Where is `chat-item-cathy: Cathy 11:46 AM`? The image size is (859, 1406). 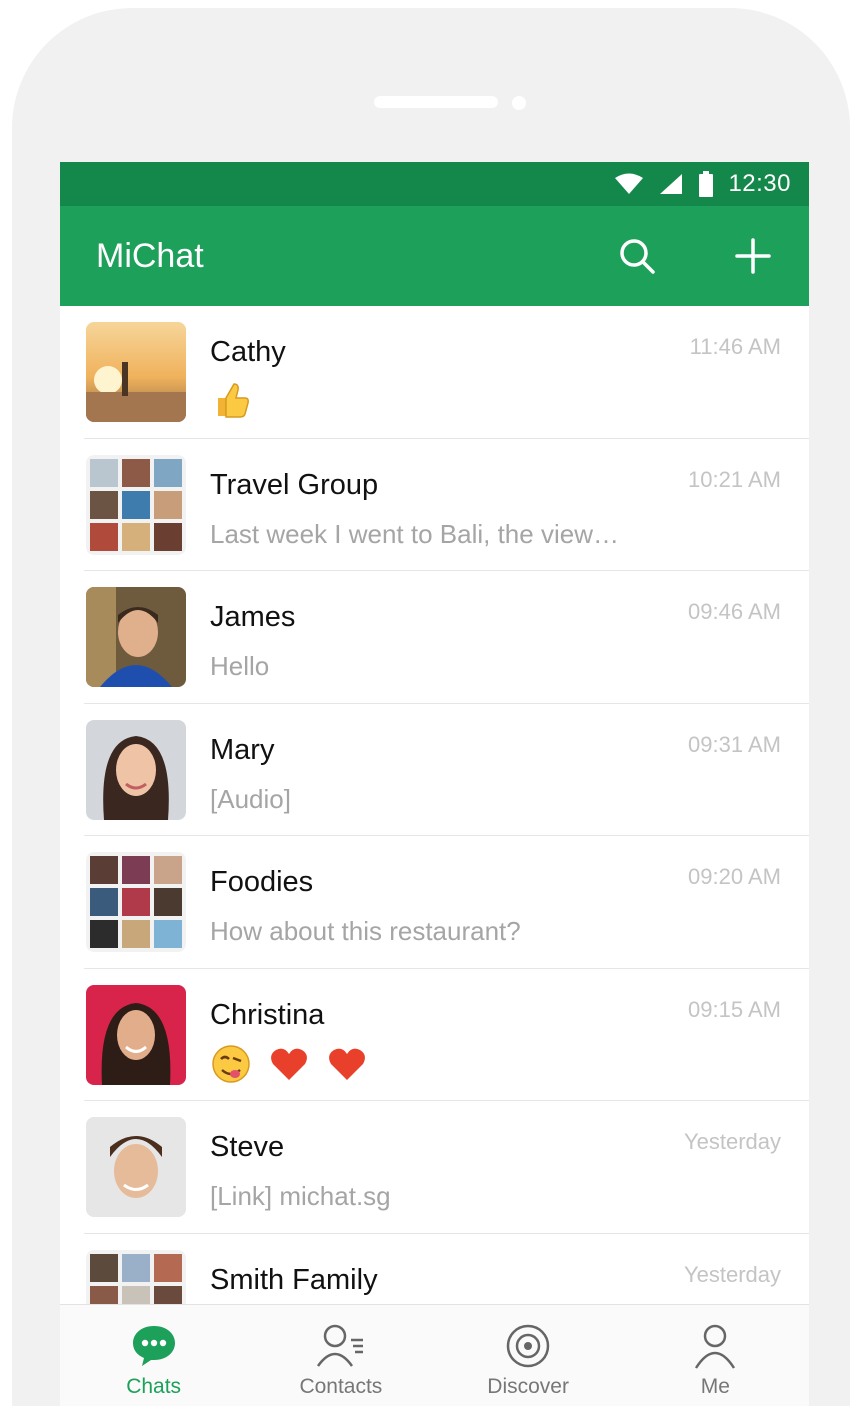 chat-item-cathy: Cathy 11:46 AM is located at coordinates (434, 372).